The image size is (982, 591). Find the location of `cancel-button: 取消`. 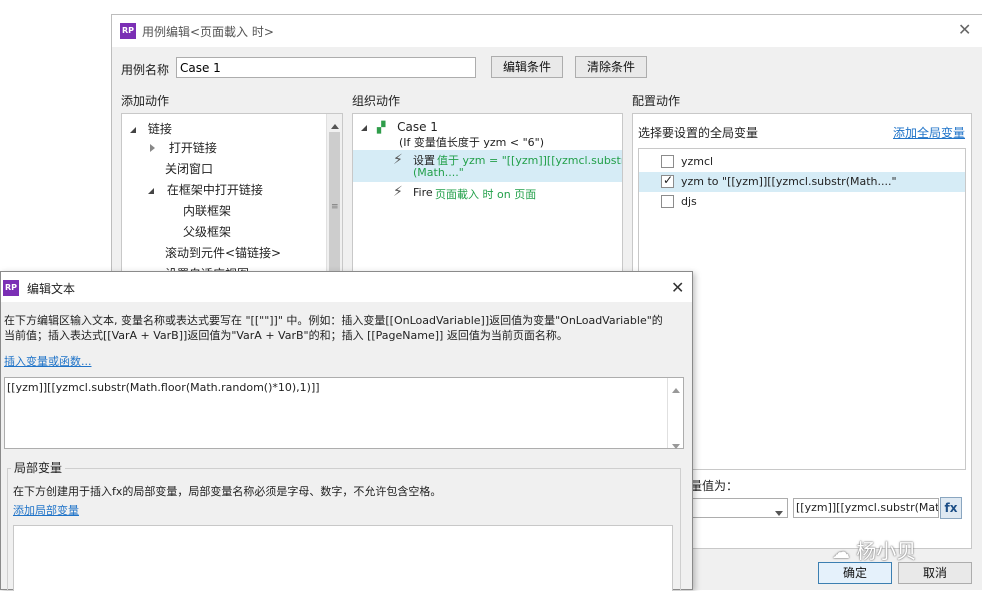

cancel-button: 取消 is located at coordinates (935, 573).